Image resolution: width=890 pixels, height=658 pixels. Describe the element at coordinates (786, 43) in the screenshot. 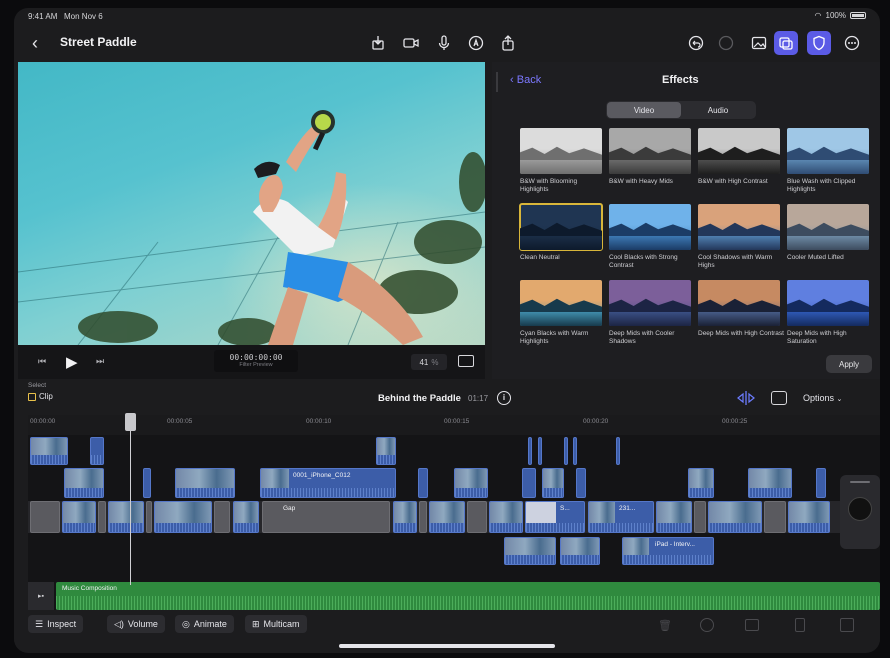

I see `browser-icon` at that location.